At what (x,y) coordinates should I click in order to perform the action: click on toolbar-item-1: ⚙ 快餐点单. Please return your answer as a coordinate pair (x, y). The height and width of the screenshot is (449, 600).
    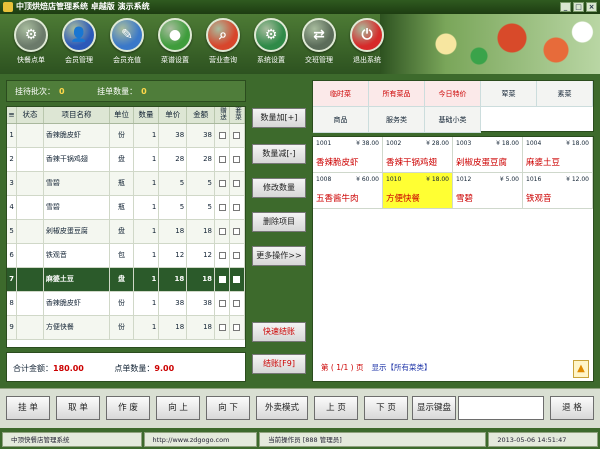
    Looking at the image, I should click on (31, 45).